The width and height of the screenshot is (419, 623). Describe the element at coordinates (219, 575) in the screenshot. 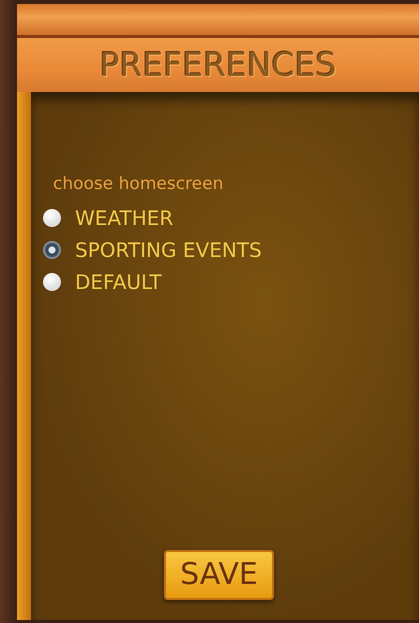

I see `save-button: SAVE` at that location.